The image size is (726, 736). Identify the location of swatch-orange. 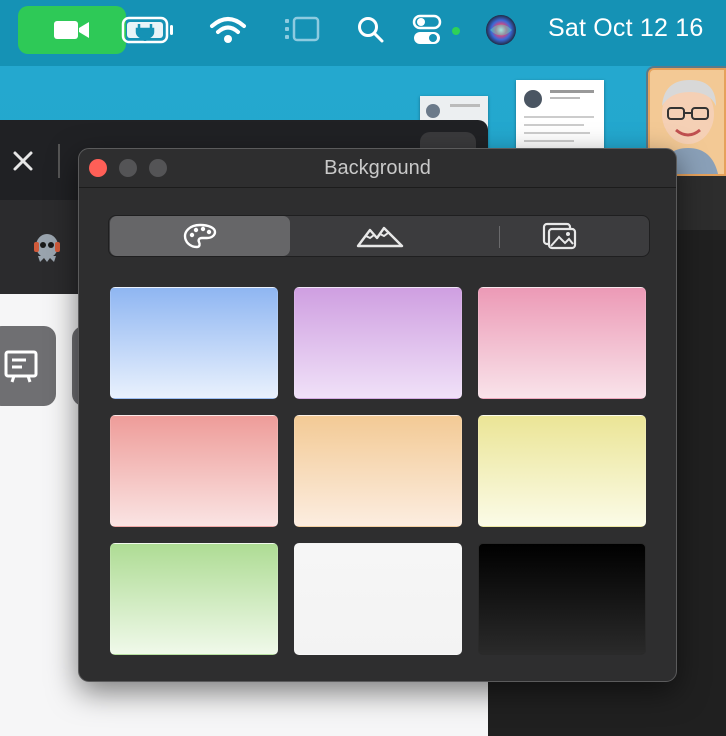
(378, 471).